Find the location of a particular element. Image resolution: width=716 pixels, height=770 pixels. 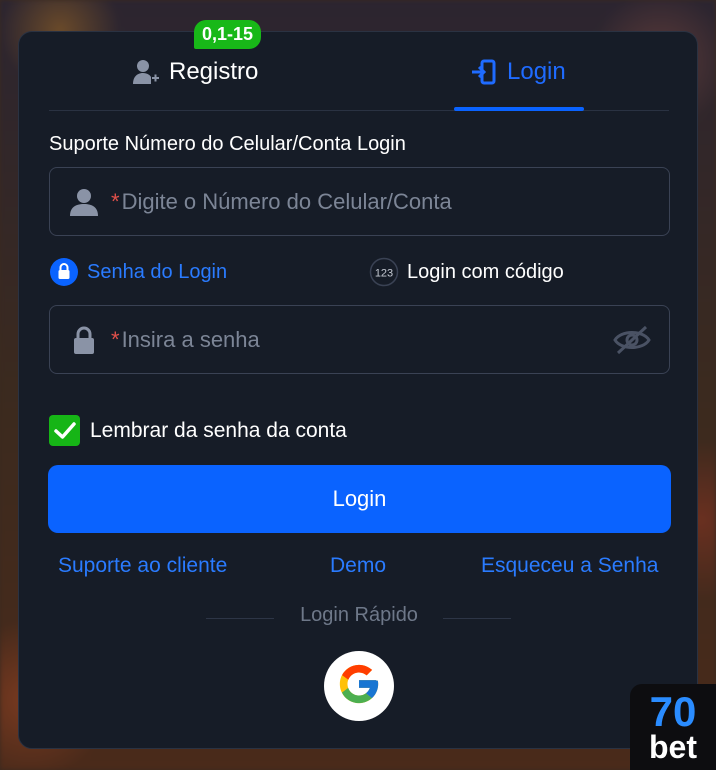

lock-icon is located at coordinates (84, 340).